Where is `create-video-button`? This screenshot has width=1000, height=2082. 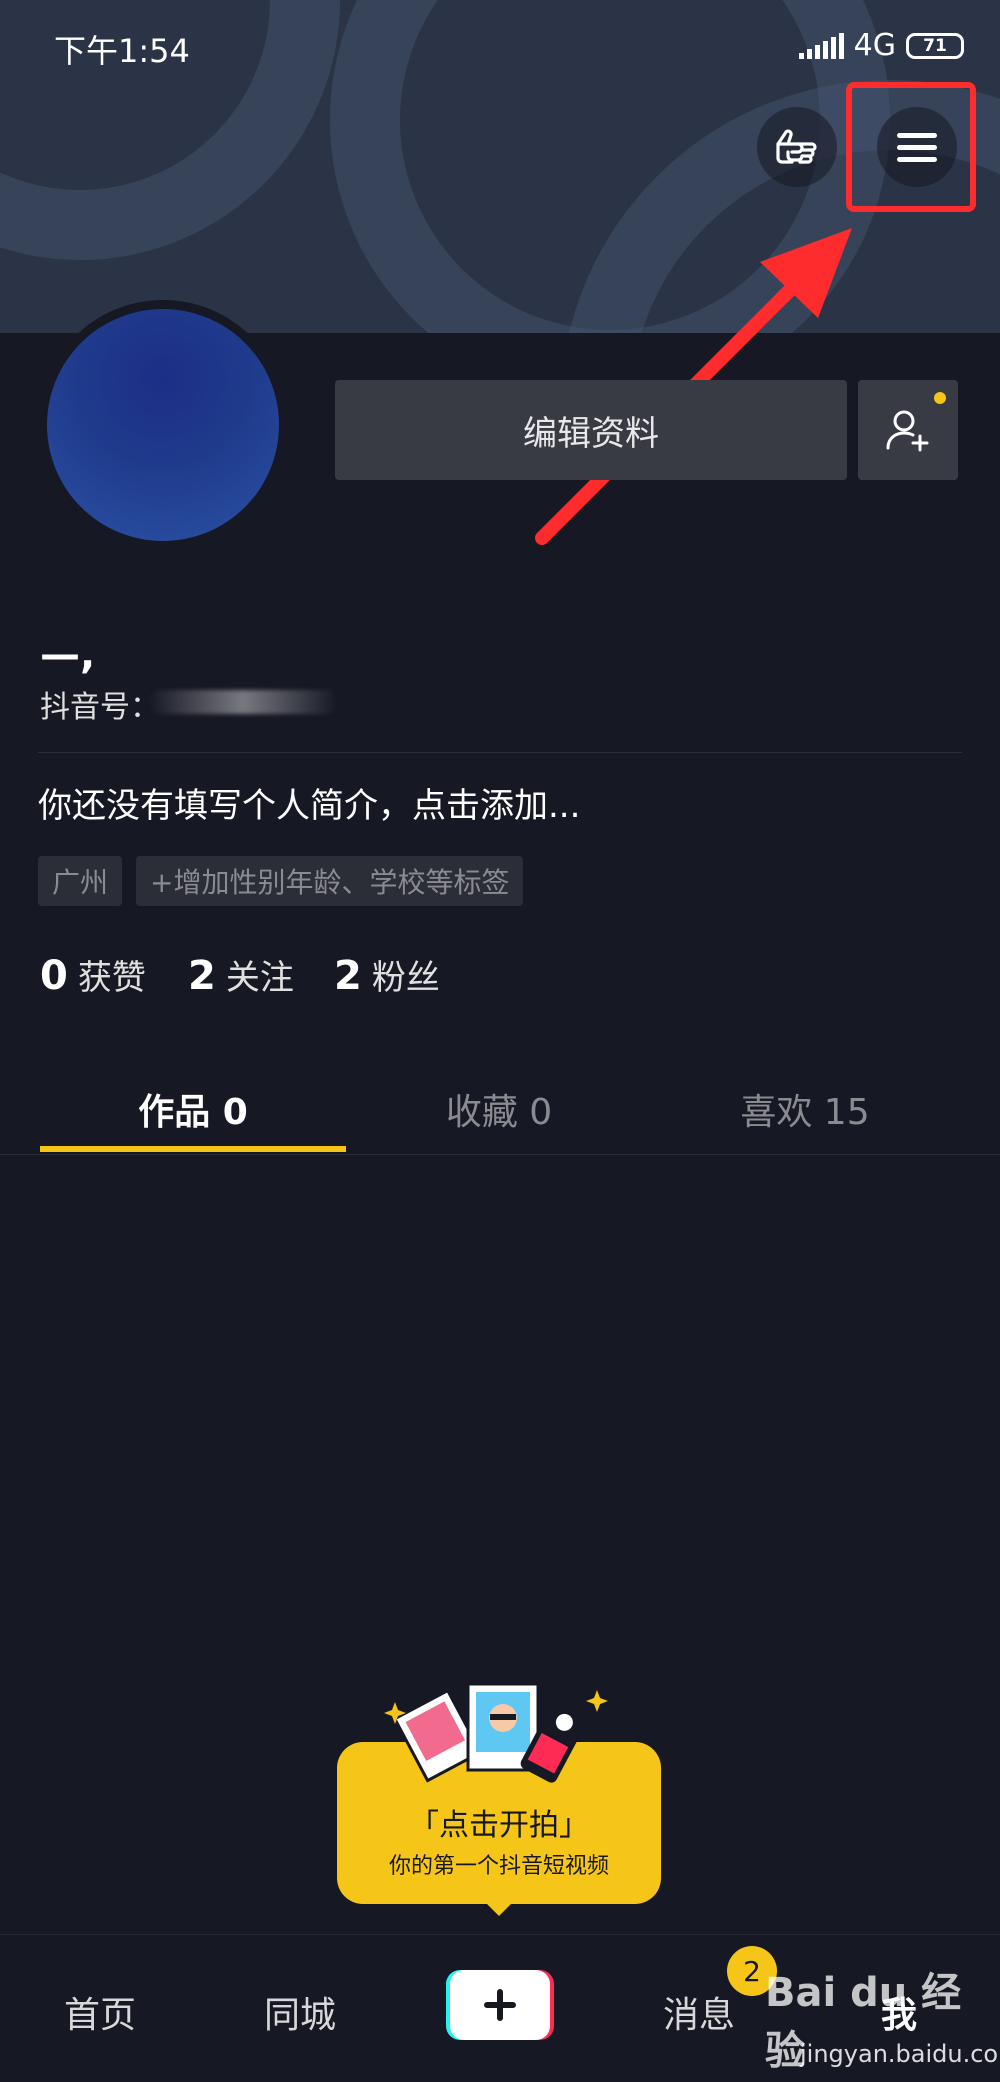 create-video-button is located at coordinates (500, 2005).